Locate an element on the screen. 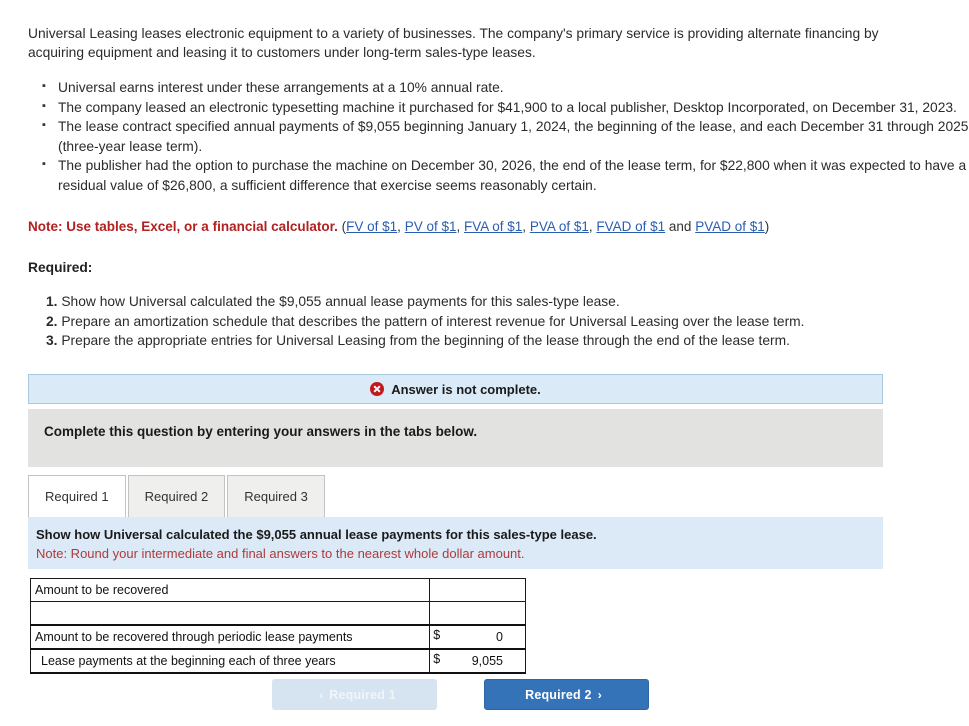 The height and width of the screenshot is (726, 969). row-label-blank is located at coordinates (230, 613).